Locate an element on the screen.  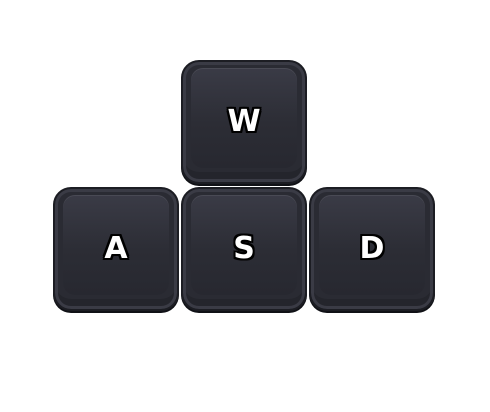
key-s: S is located at coordinates (244, 249).